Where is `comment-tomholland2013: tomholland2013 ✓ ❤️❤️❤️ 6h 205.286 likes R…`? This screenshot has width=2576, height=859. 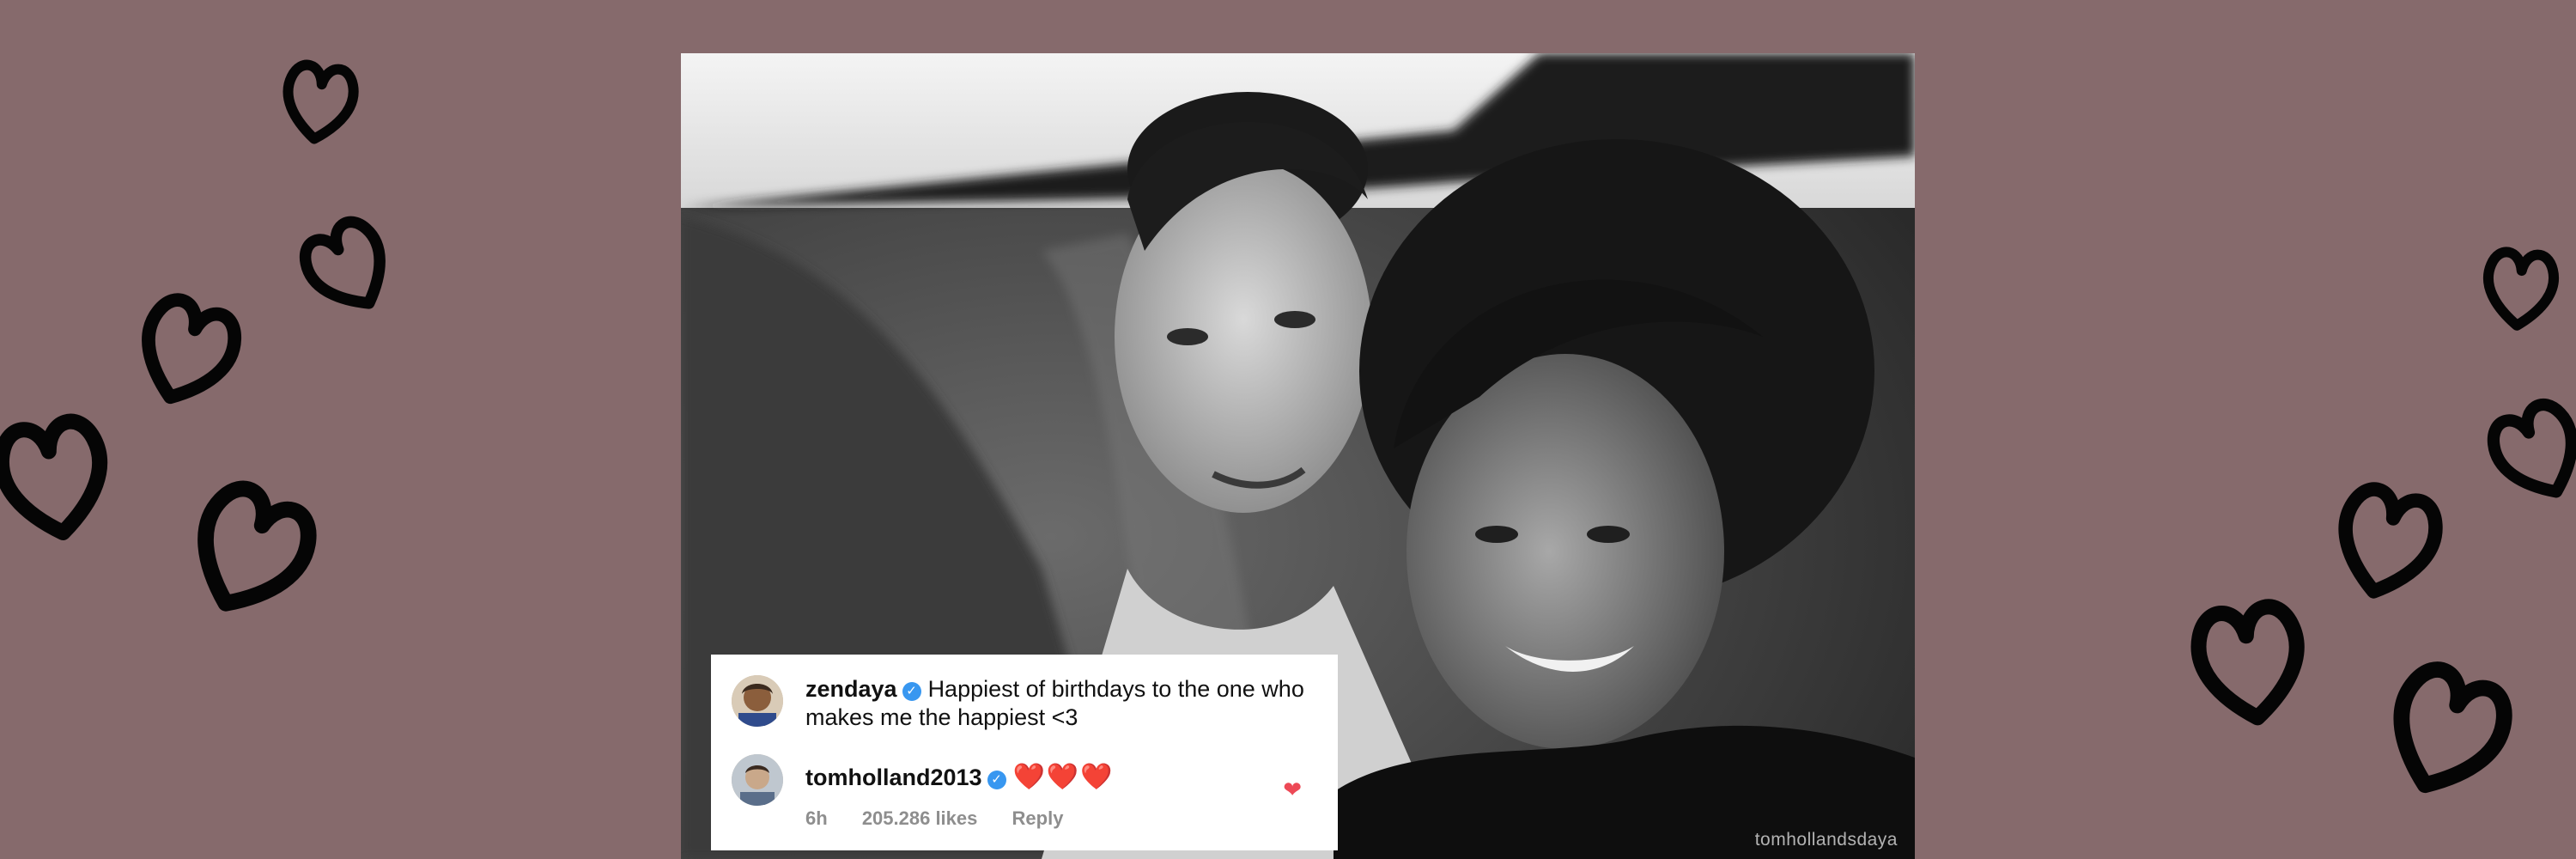
comment-tomholland2013: tomholland2013 ✓ ❤️❤️❤️ 6h 205.286 likes R… is located at coordinates (1024, 797).